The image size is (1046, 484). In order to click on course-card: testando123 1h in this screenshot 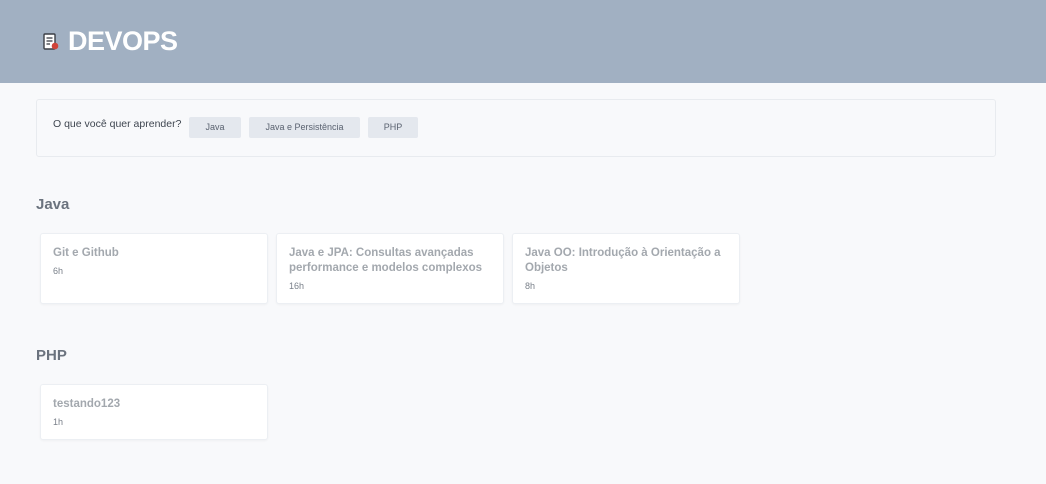, I will do `click(154, 412)`.